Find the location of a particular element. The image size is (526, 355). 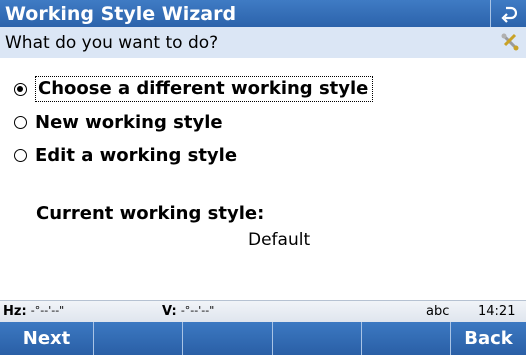

tools-icon is located at coordinates (510, 44).